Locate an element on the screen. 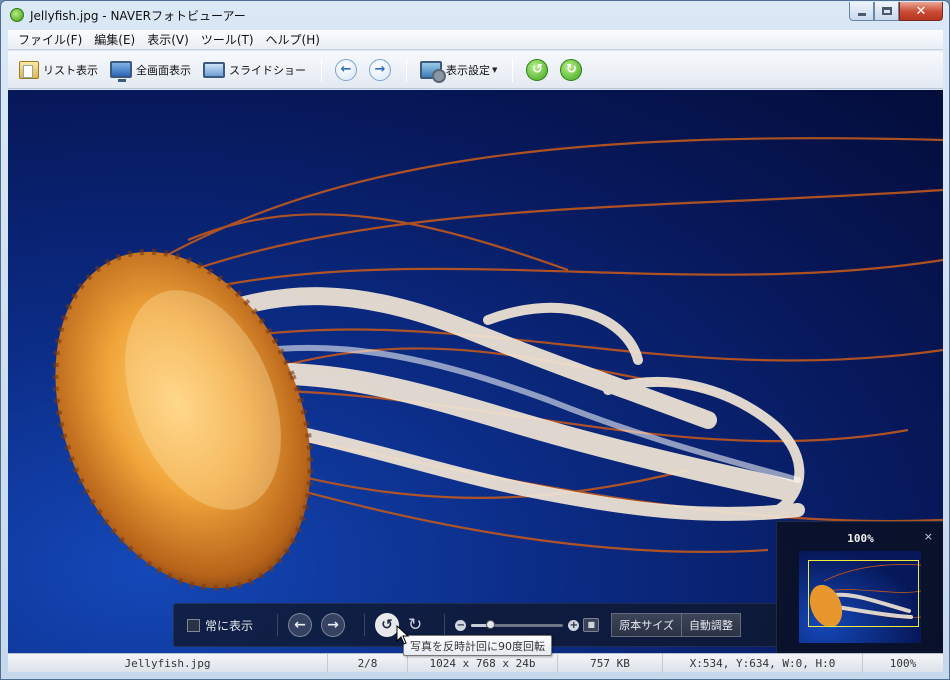 The height and width of the screenshot is (680, 950). window-controls: ✕ is located at coordinates (896, 11).